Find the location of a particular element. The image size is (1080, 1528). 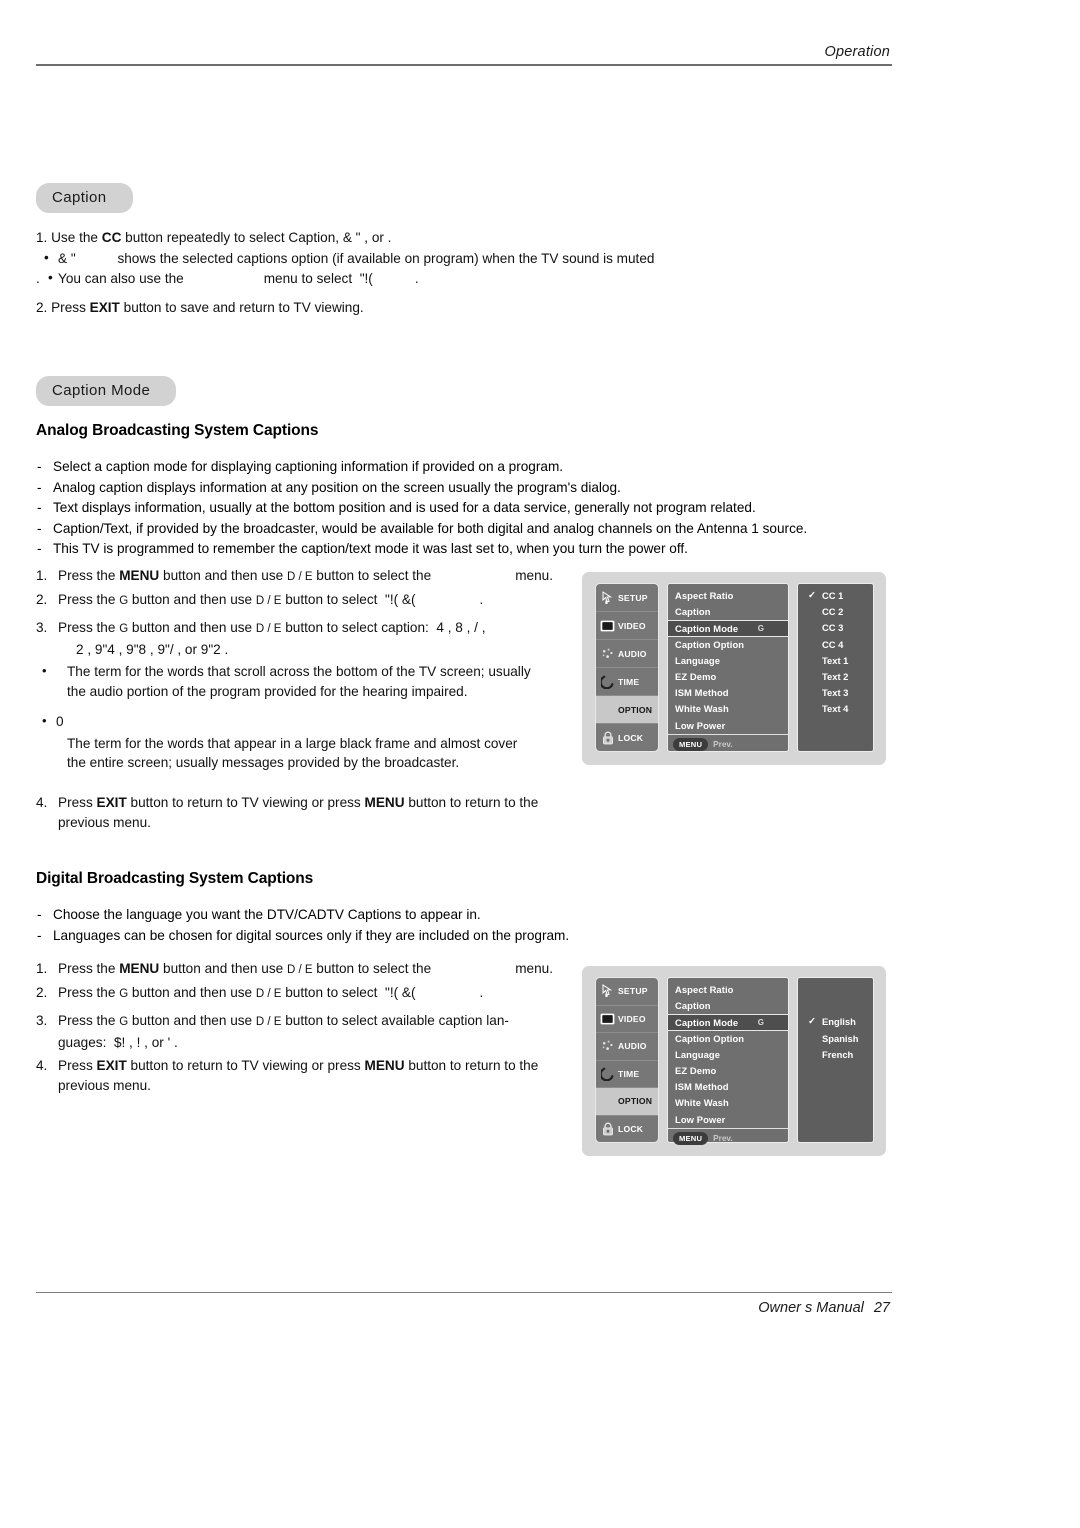

caption-bullet1-glyph: & " is located at coordinates (67, 258).